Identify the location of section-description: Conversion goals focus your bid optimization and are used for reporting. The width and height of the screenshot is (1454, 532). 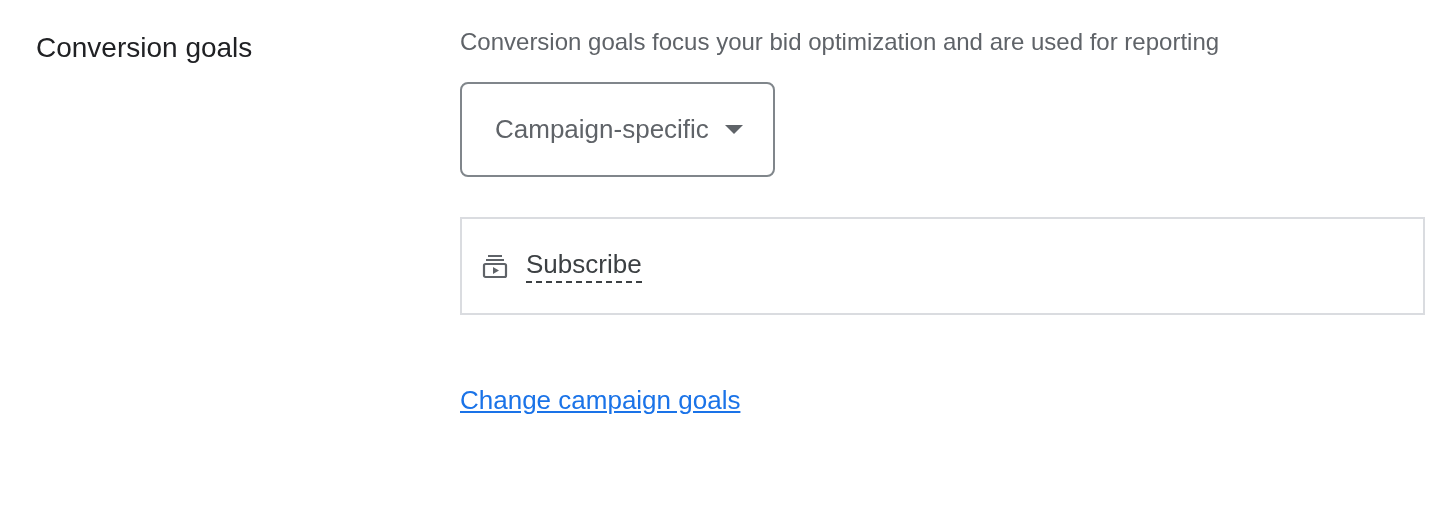
(840, 42).